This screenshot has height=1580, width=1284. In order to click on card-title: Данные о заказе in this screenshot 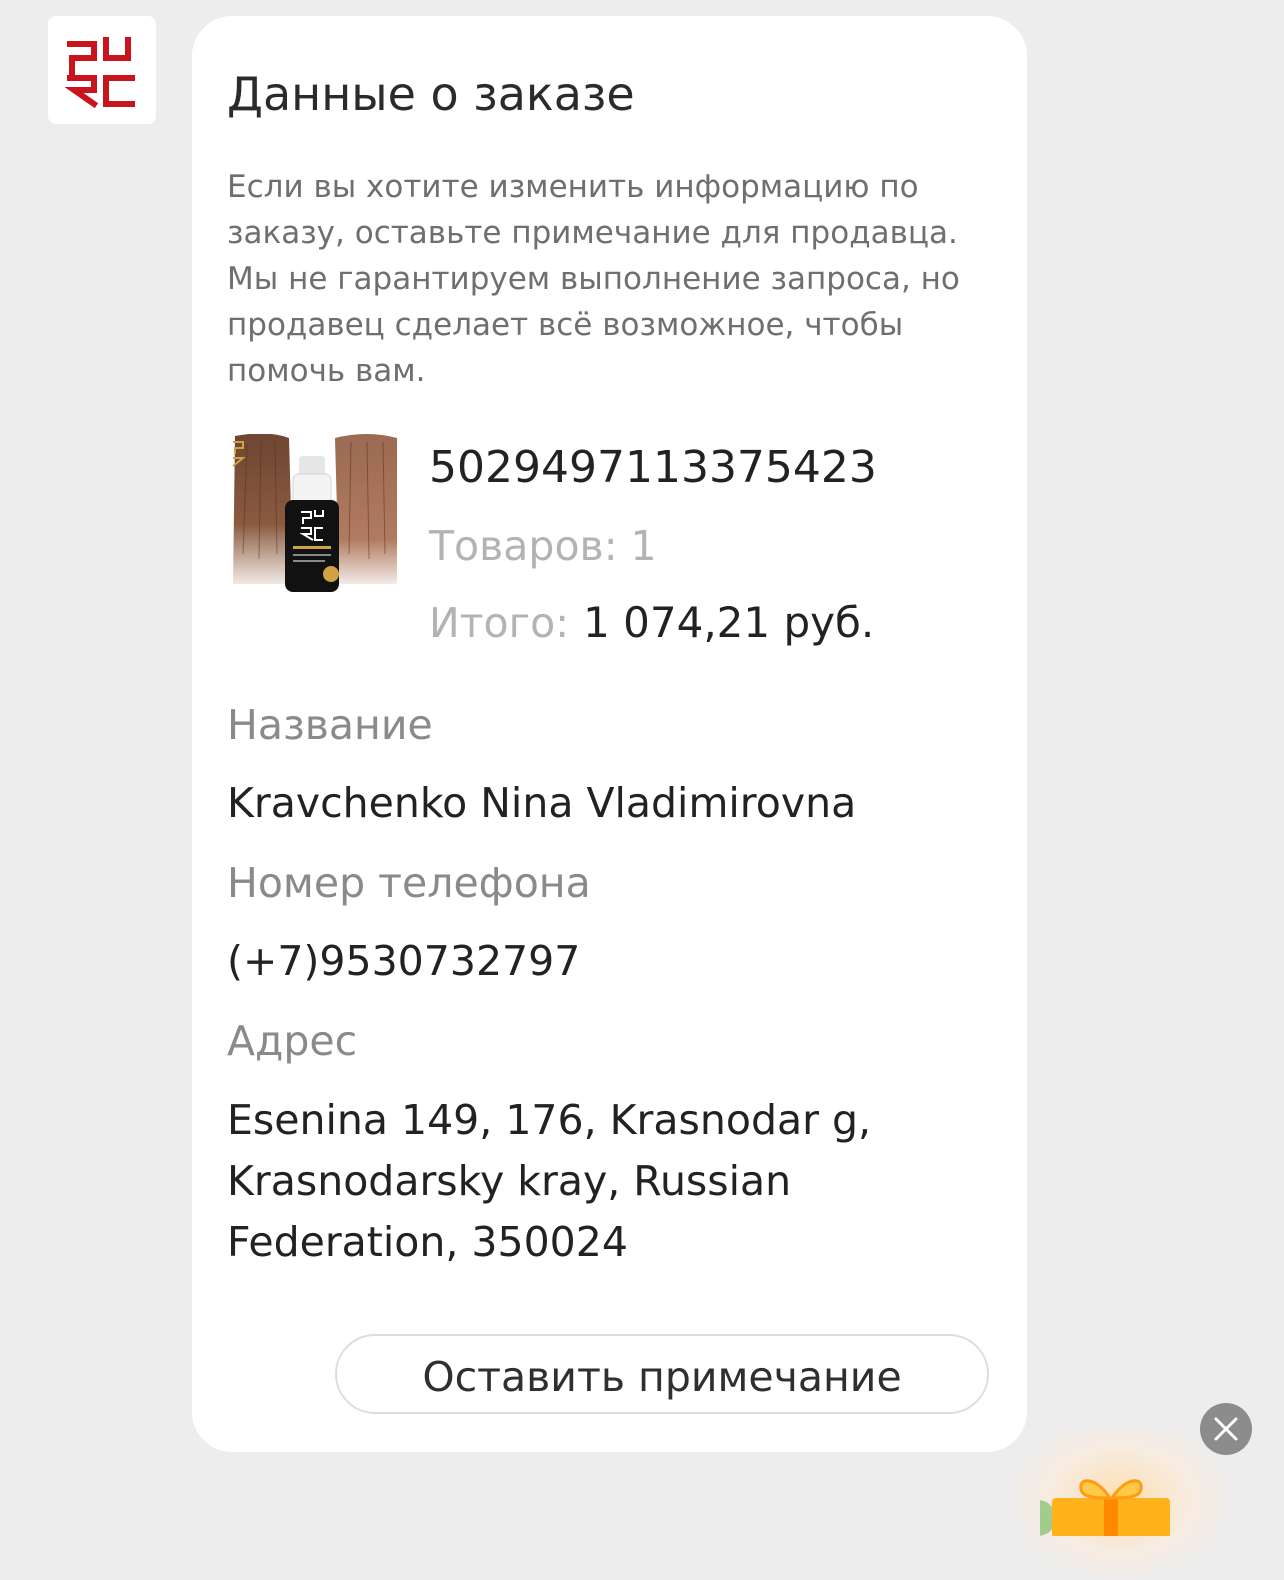, I will do `click(431, 94)`.